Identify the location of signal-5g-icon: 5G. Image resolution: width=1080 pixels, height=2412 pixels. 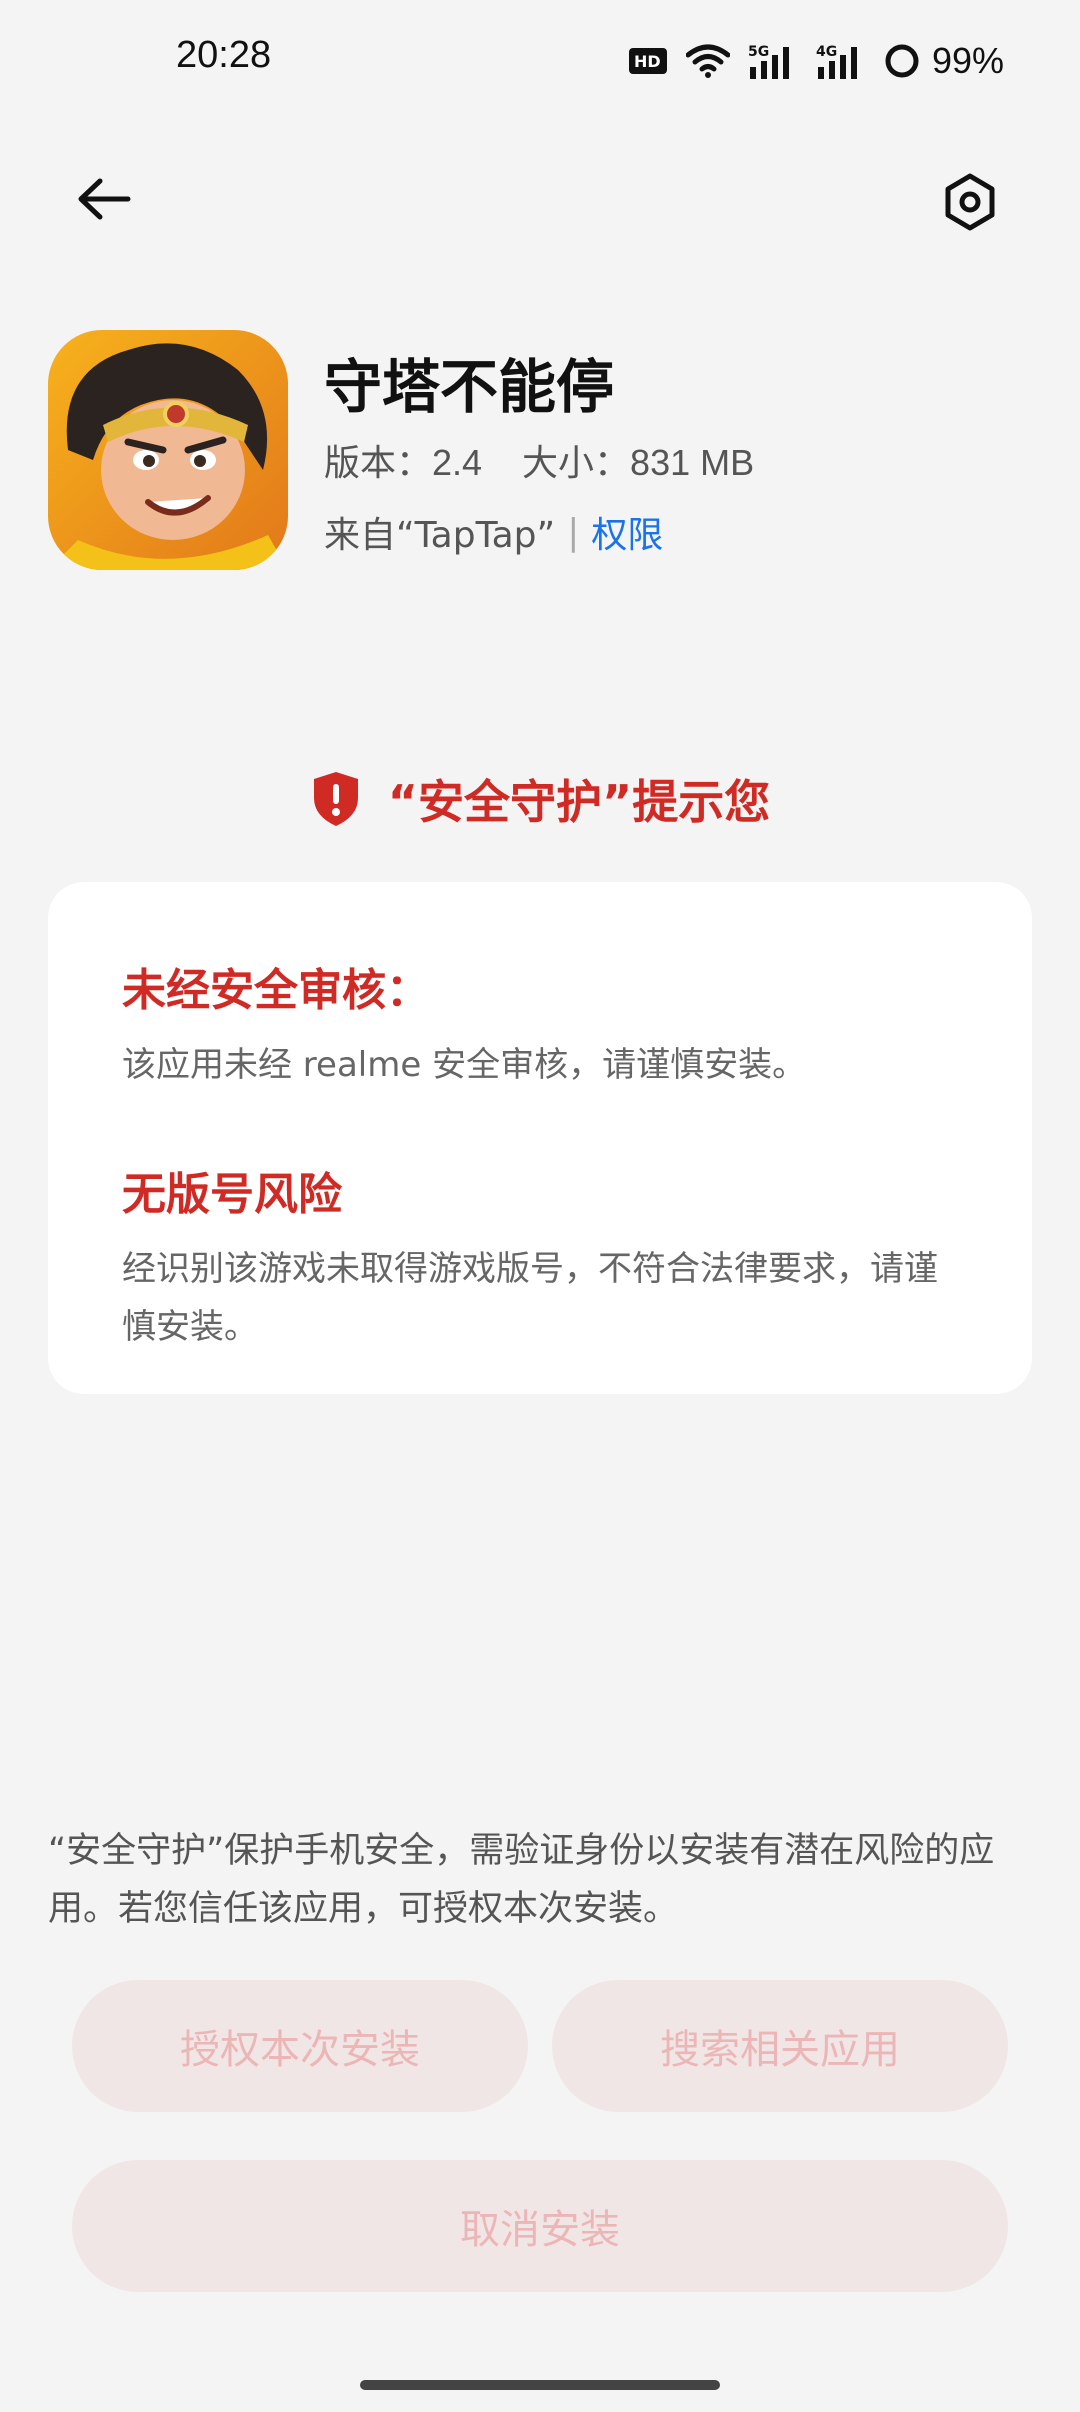
(768, 61).